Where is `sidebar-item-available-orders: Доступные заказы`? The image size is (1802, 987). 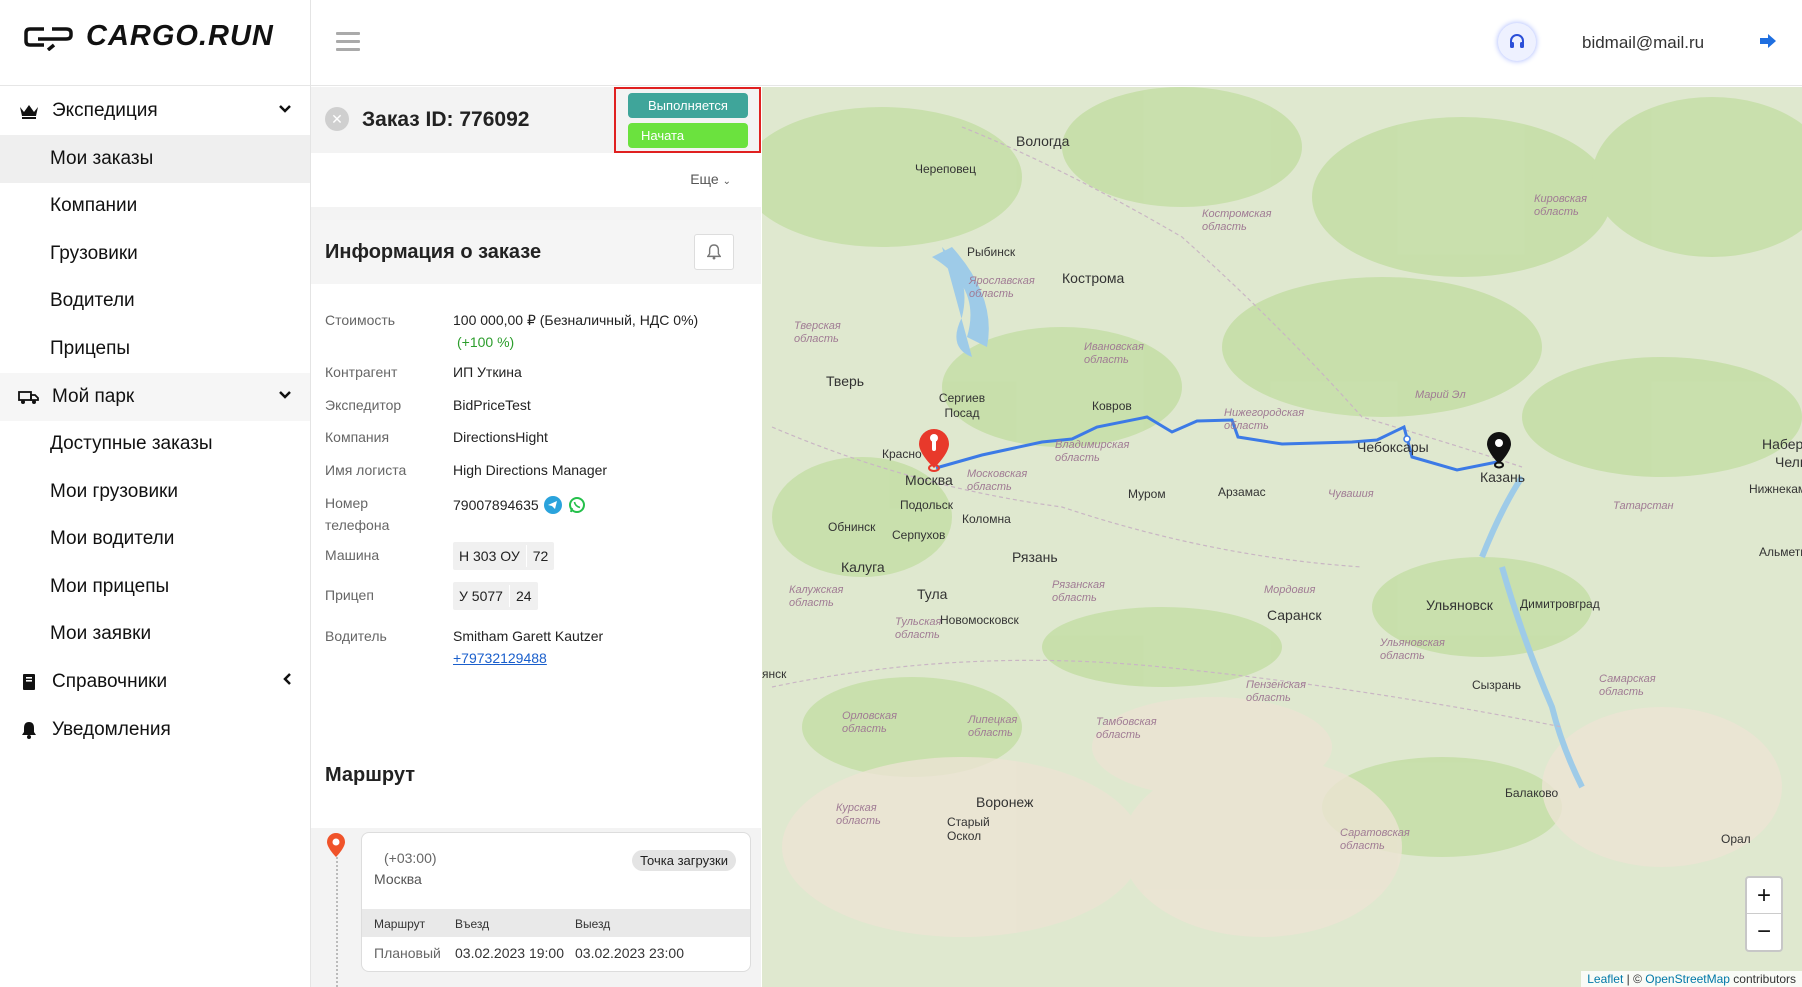 sidebar-item-available-orders: Доступные заказы is located at coordinates (155, 445).